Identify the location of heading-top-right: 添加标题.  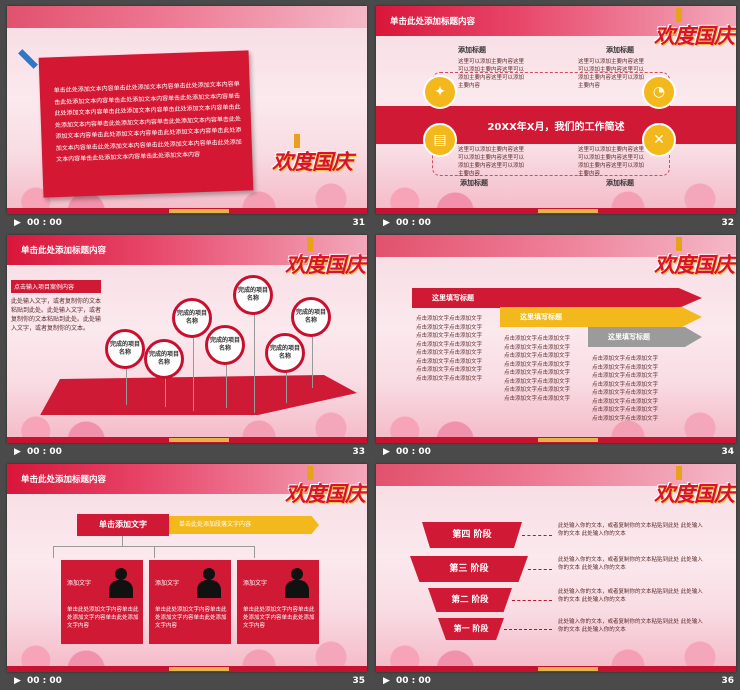
(620, 50).